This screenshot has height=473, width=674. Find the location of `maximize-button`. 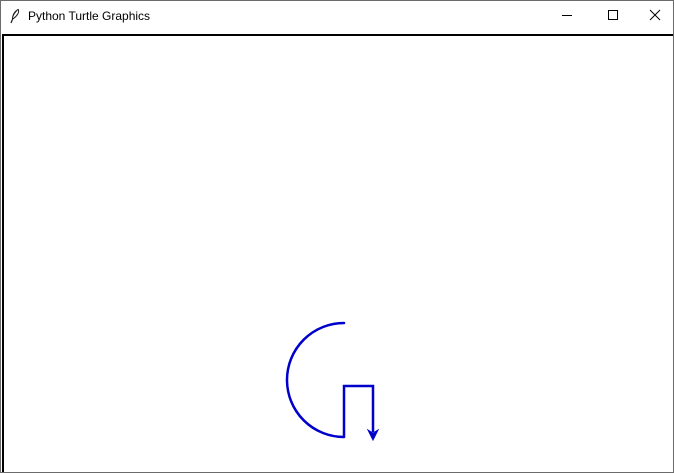

maximize-button is located at coordinates (613, 16).